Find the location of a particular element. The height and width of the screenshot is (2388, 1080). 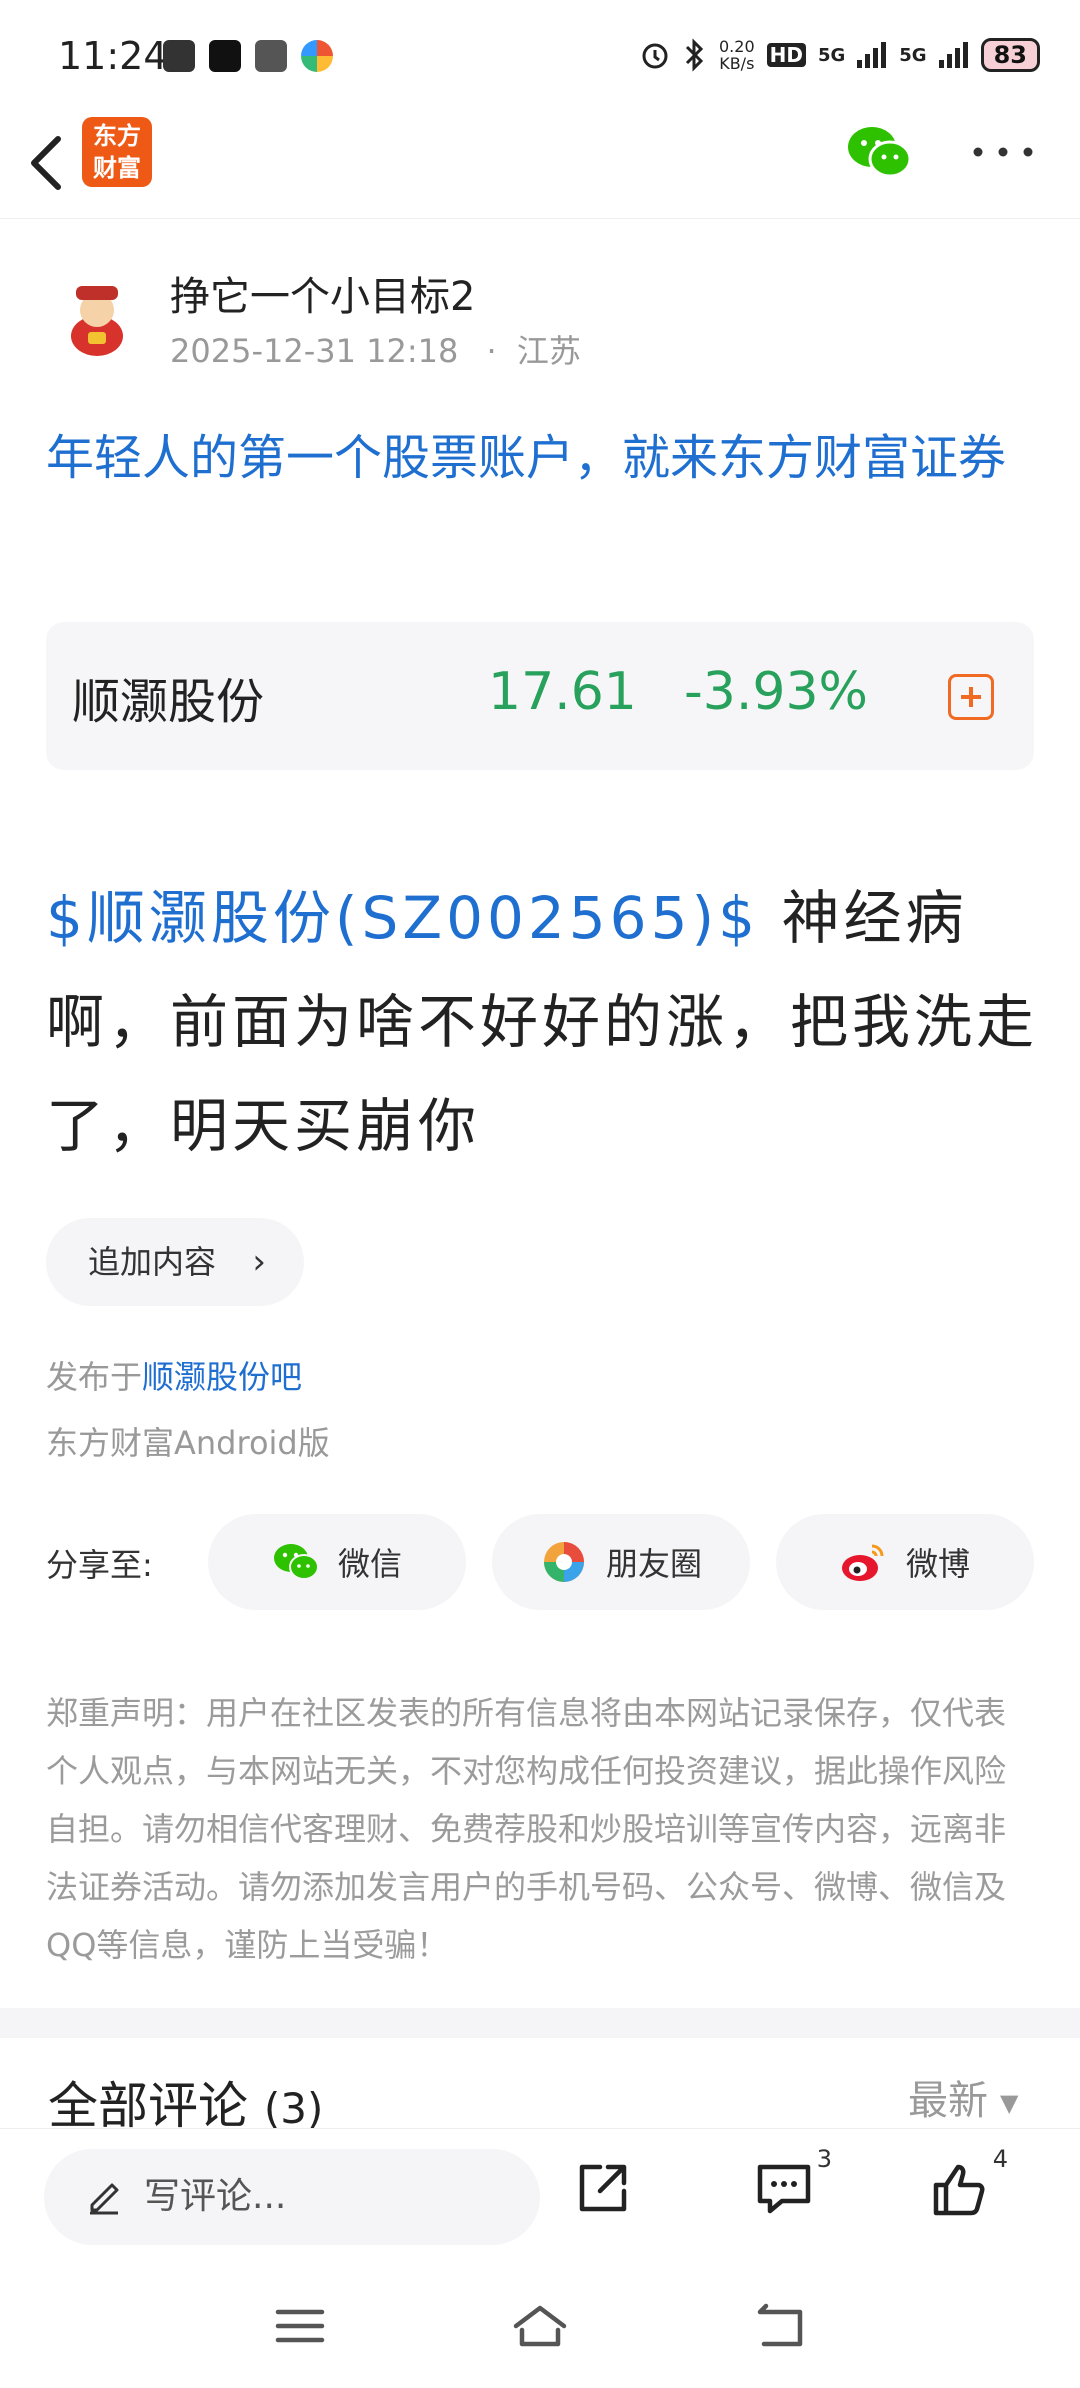

moments-icon is located at coordinates (563, 1562).